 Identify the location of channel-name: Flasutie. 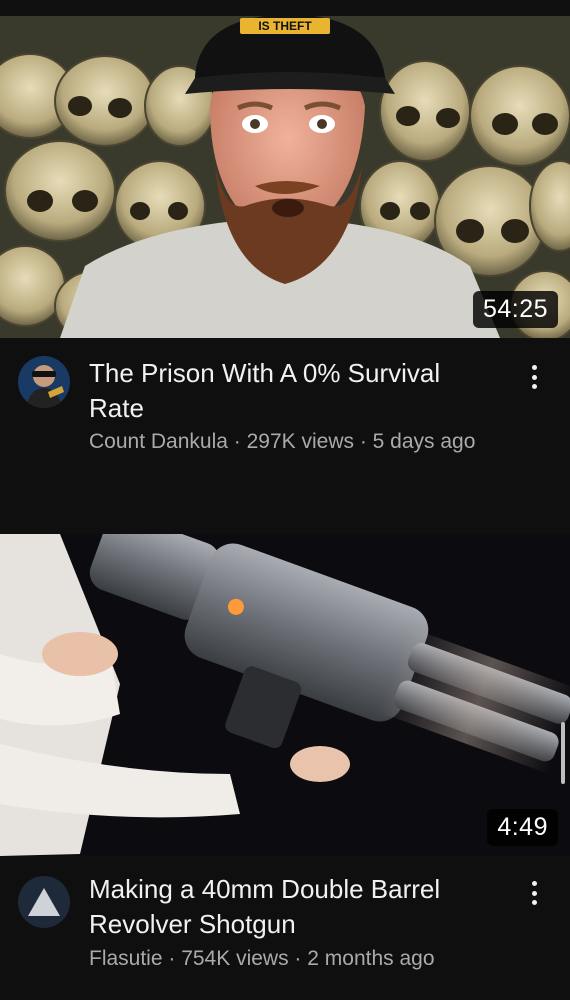
(126, 958).